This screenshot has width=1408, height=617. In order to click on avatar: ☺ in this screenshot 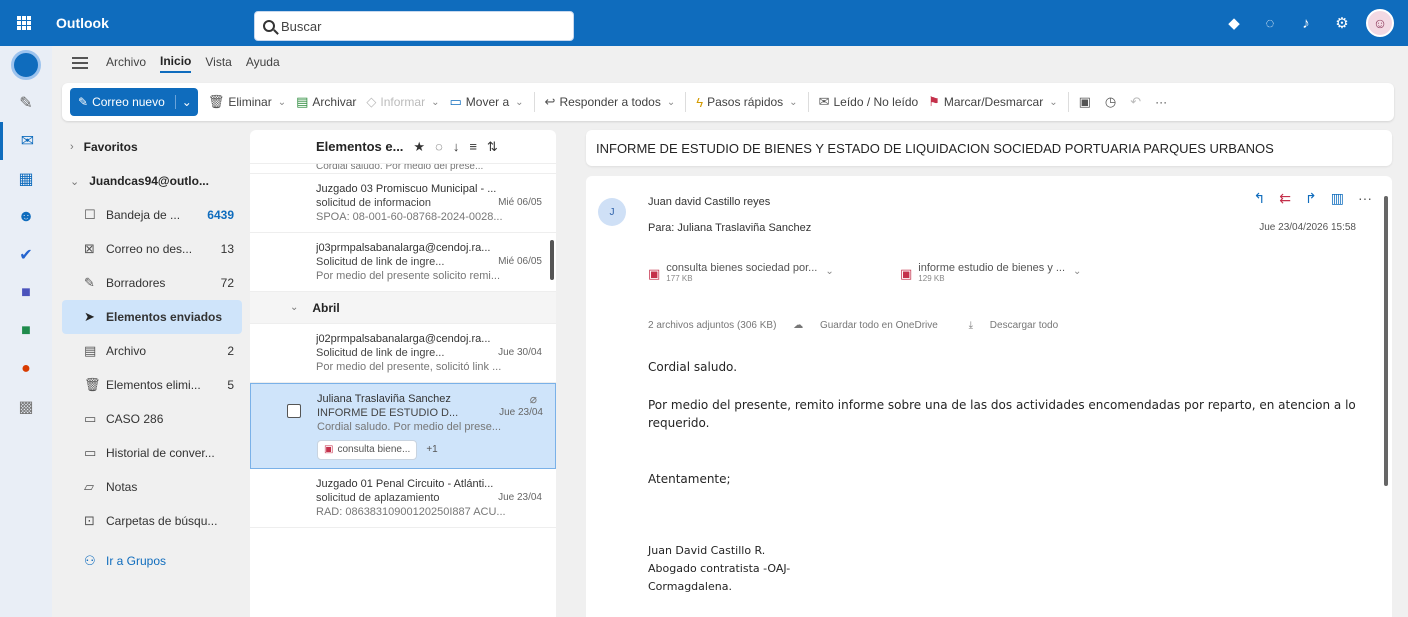, I will do `click(1380, 23)`.